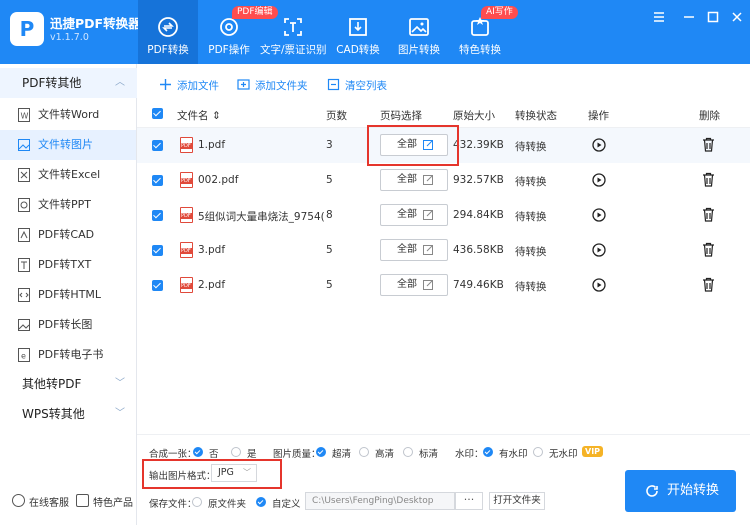  What do you see at coordinates (408, 452) in the screenshot?
I see `quality-std-radio` at bounding box center [408, 452].